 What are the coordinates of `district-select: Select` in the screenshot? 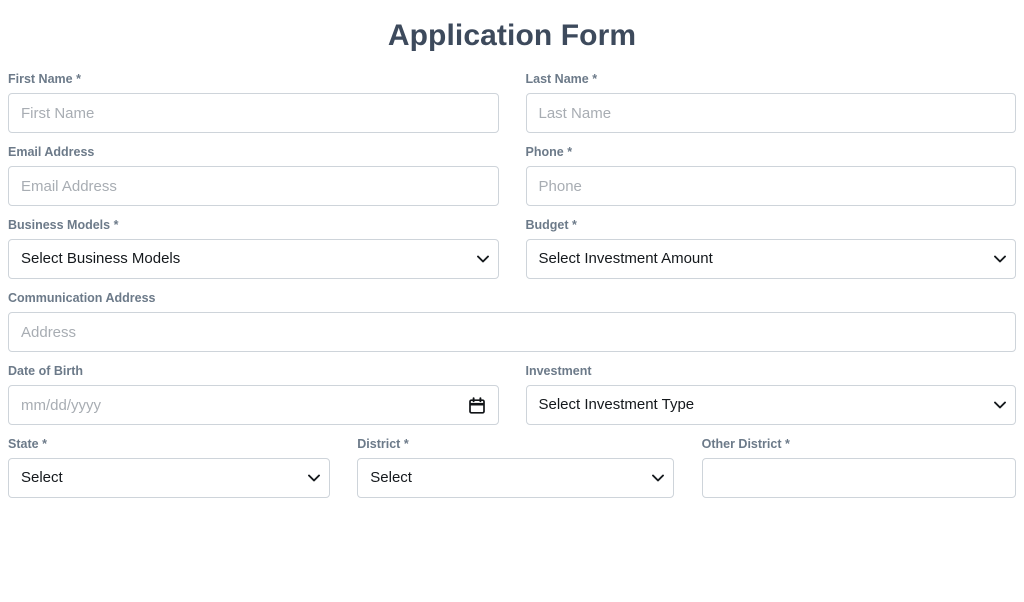 It's located at (515, 478).